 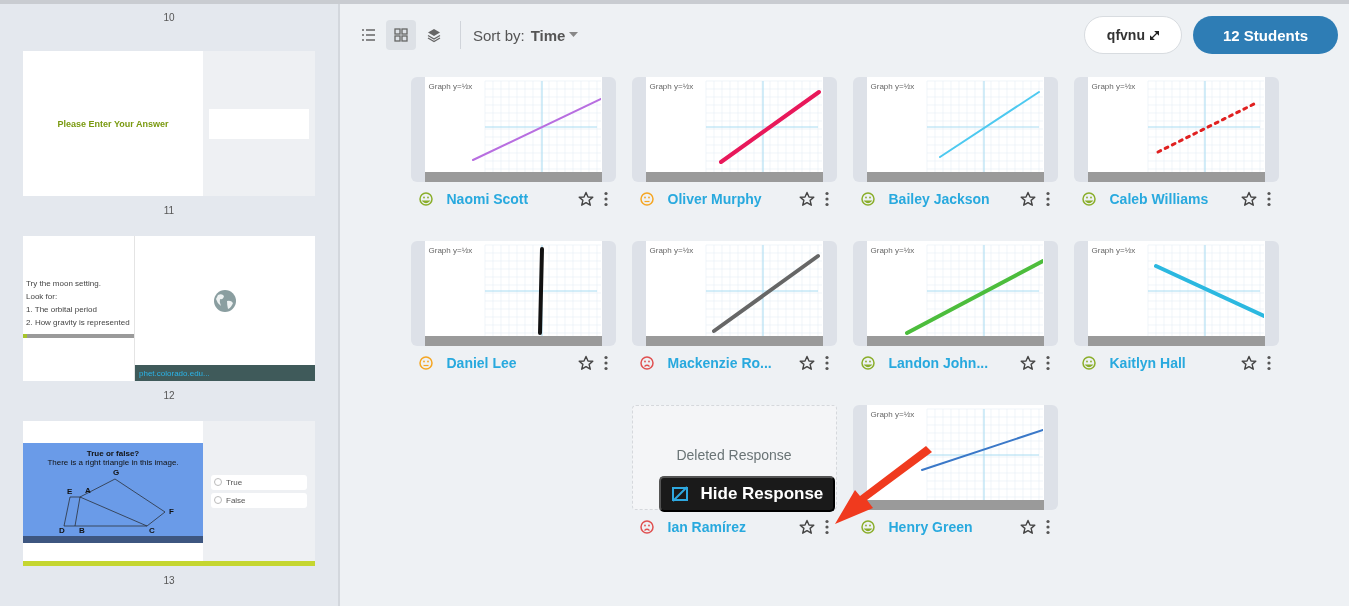 I want to click on point-label: F, so click(x=171, y=511).